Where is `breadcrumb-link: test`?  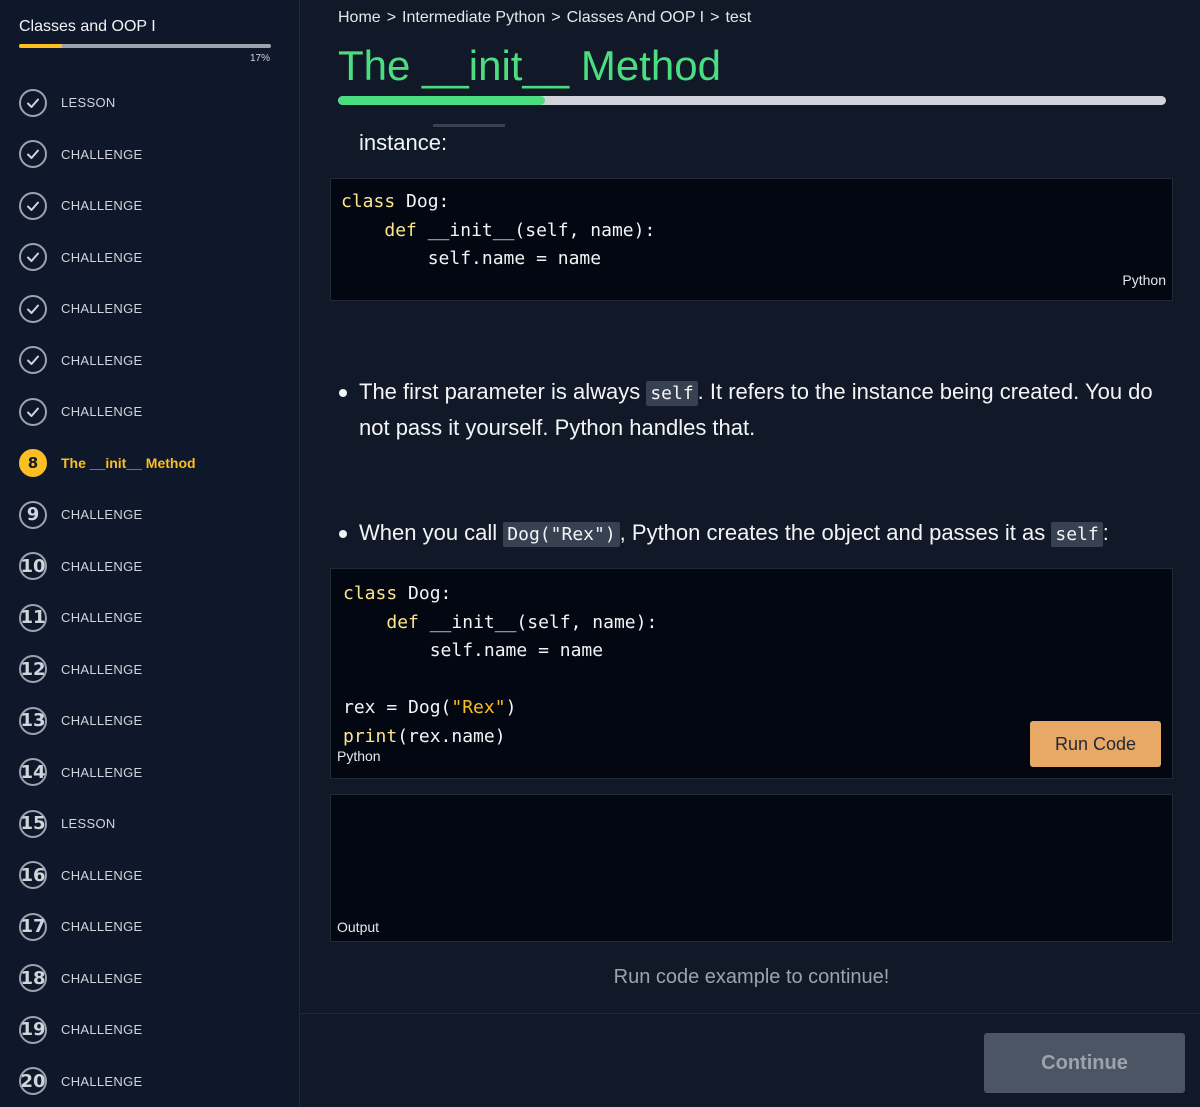 breadcrumb-link: test is located at coordinates (738, 17).